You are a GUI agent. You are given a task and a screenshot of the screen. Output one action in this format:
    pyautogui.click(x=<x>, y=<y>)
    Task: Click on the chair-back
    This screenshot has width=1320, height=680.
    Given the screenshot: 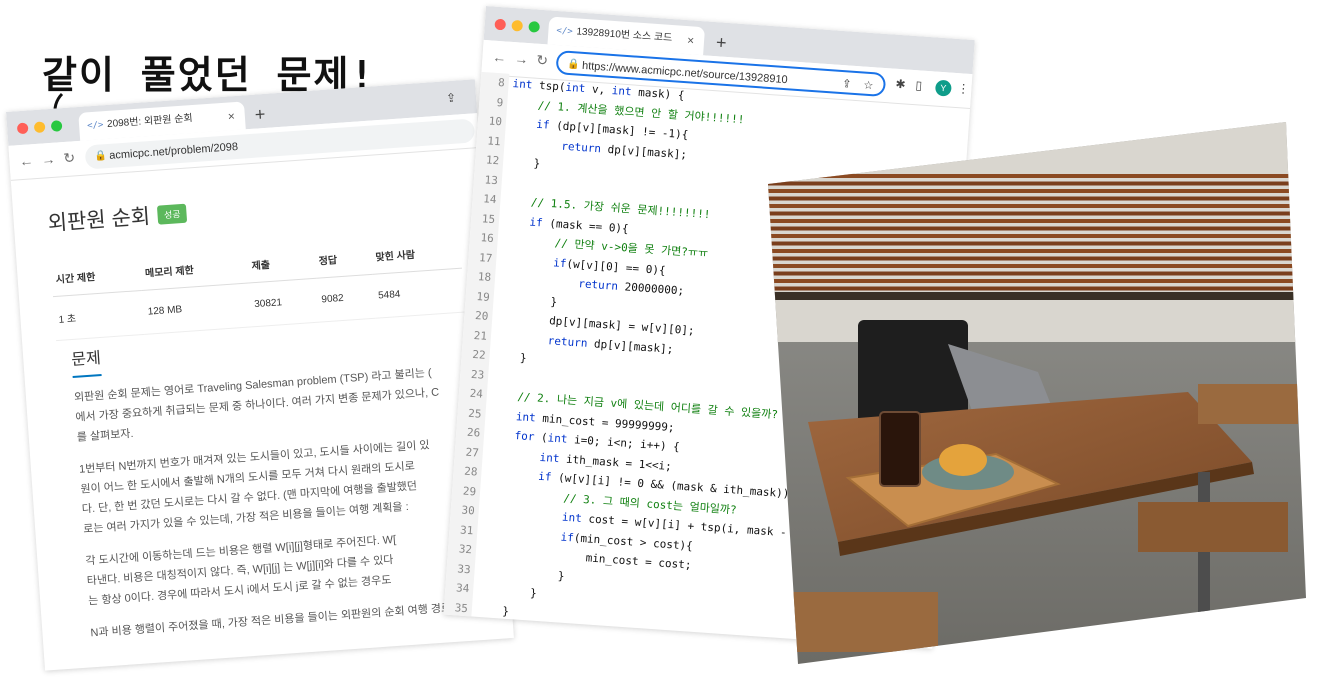 What is the action you would take?
    pyautogui.click(x=1248, y=404)
    